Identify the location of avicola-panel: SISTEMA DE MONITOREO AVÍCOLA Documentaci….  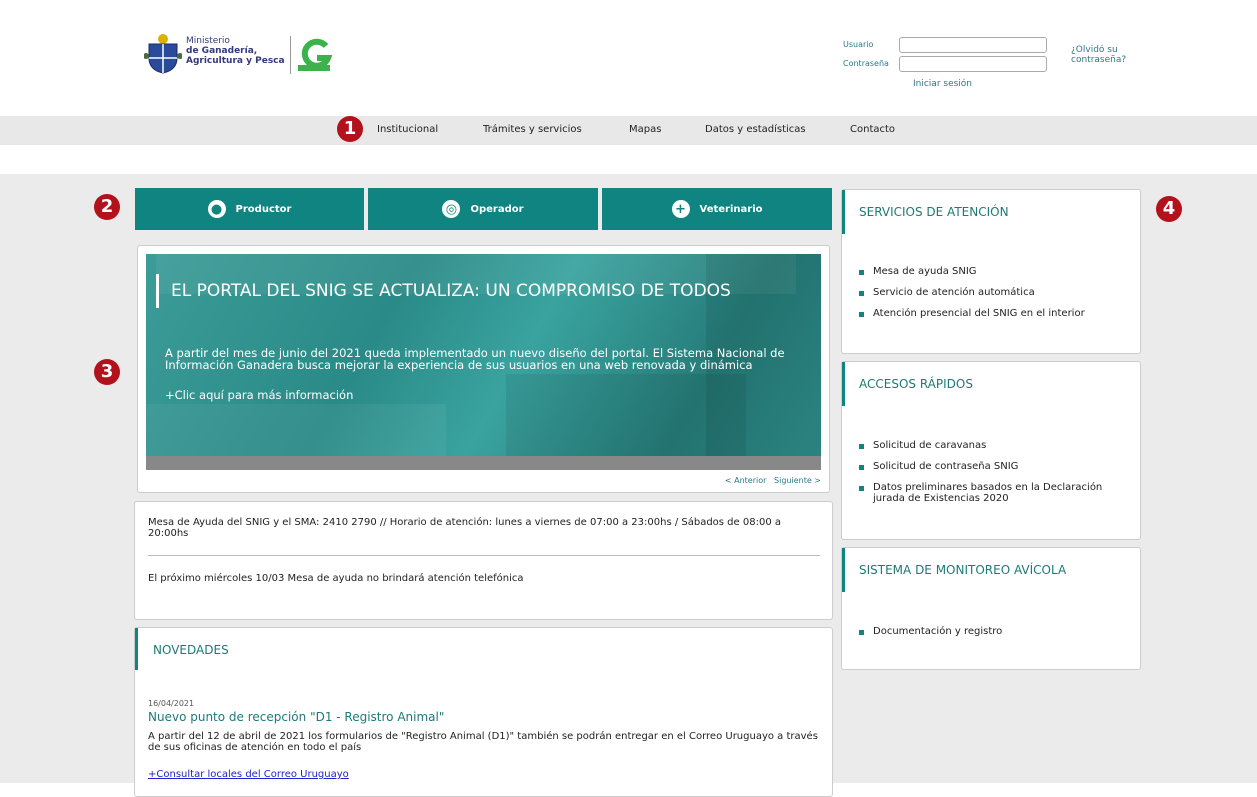
(991, 608).